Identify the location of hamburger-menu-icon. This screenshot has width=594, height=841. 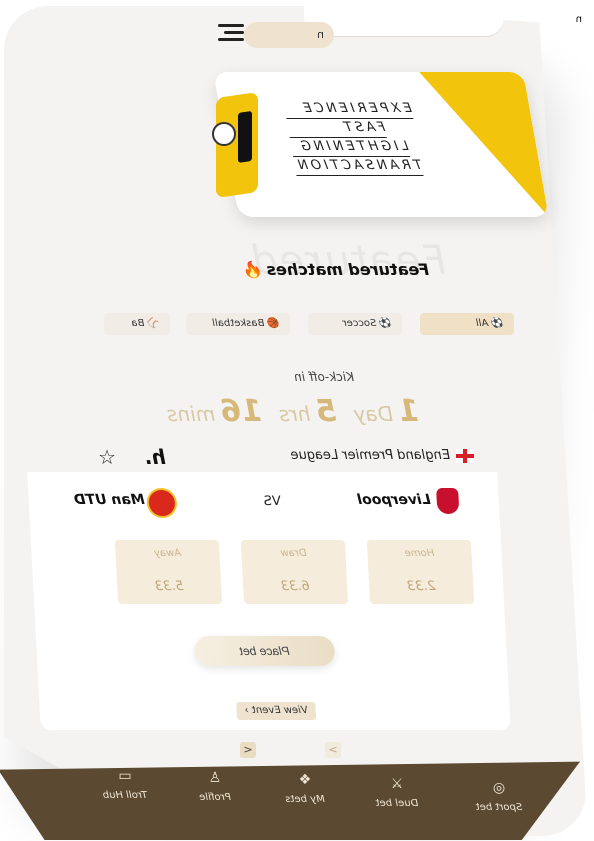
(231, 33).